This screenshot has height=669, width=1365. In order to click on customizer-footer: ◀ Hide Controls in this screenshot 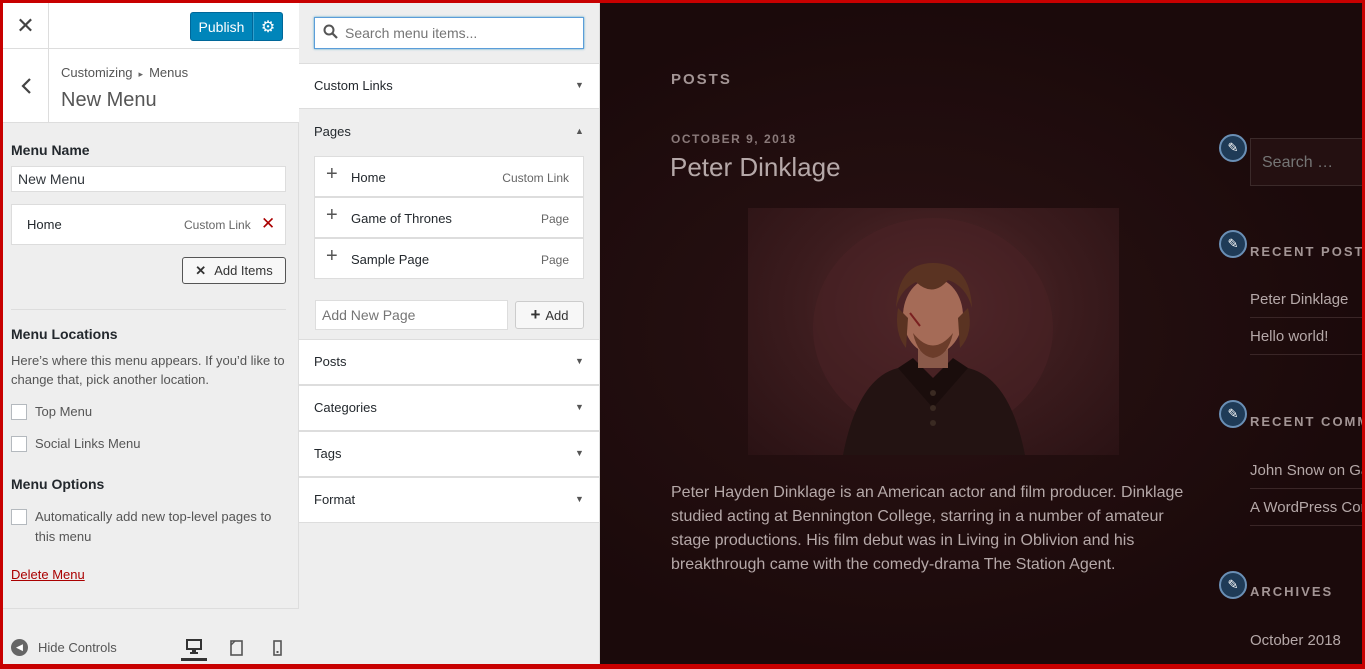, I will do `click(151, 636)`.